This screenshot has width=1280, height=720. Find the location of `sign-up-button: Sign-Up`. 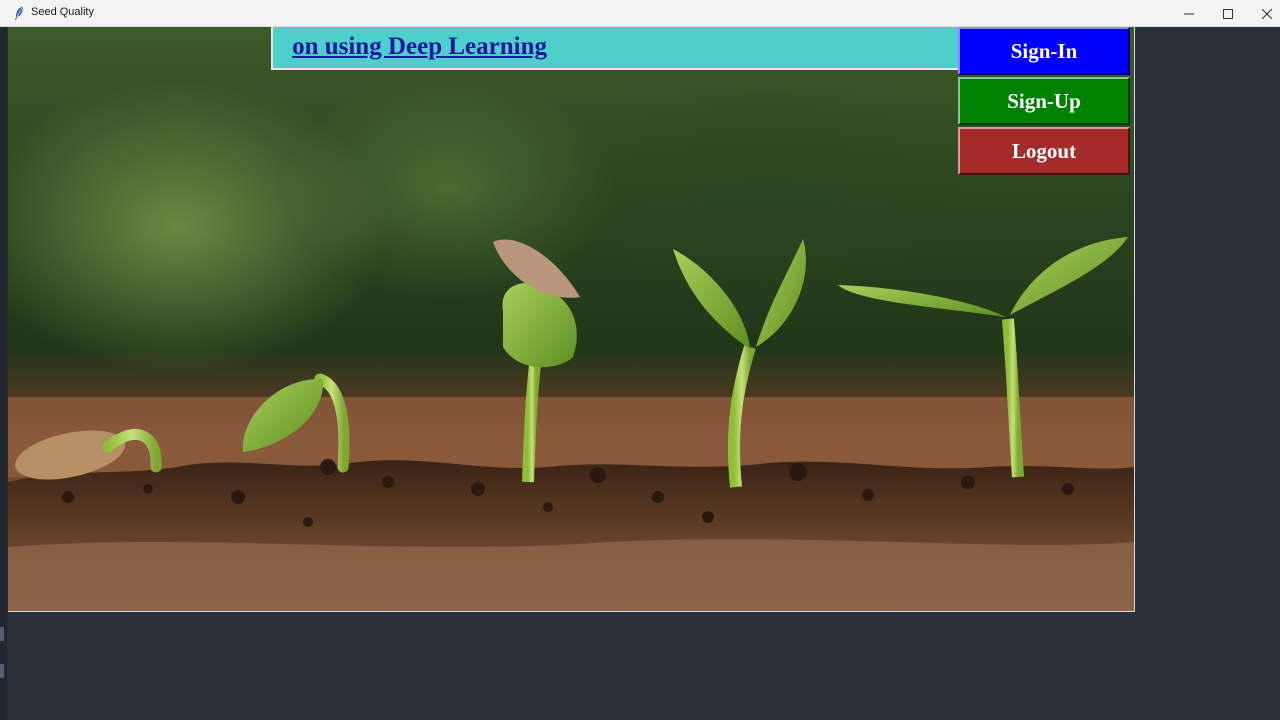

sign-up-button: Sign-Up is located at coordinates (1044, 101).